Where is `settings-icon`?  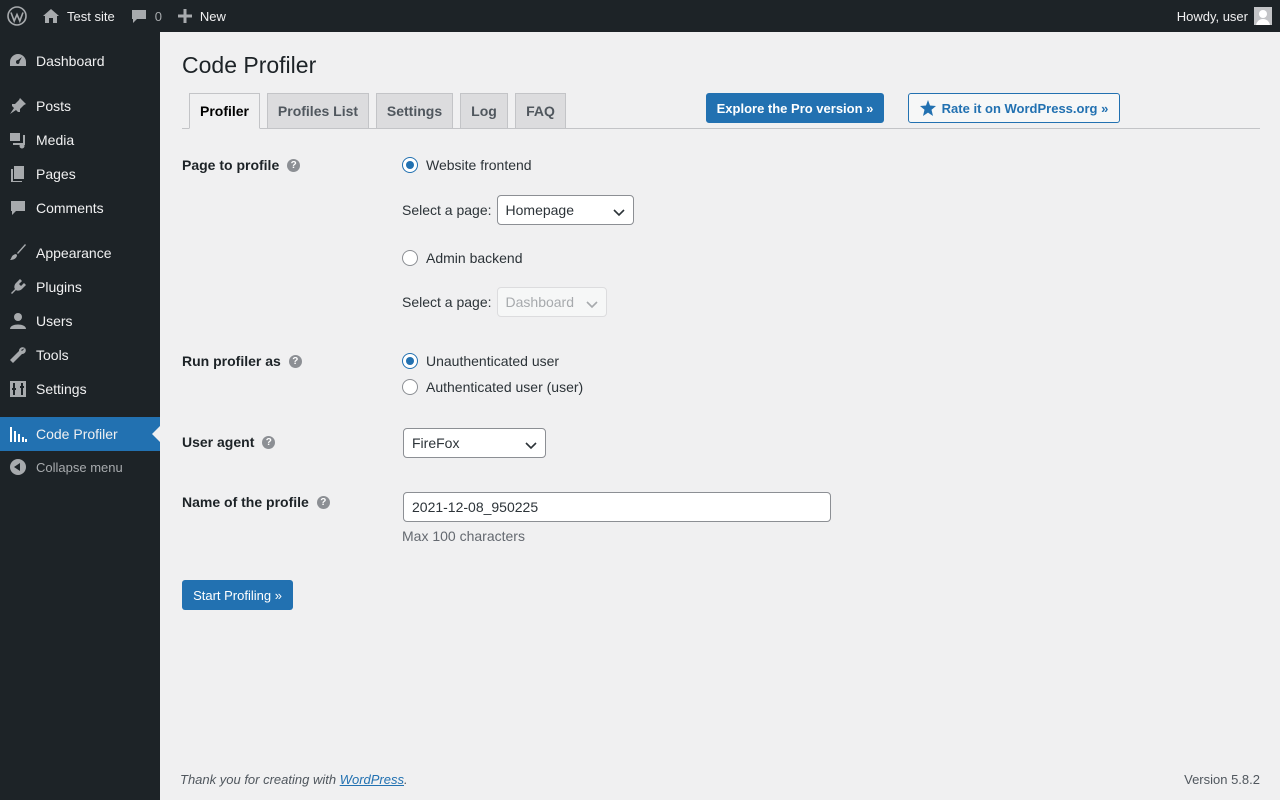 settings-icon is located at coordinates (18, 389).